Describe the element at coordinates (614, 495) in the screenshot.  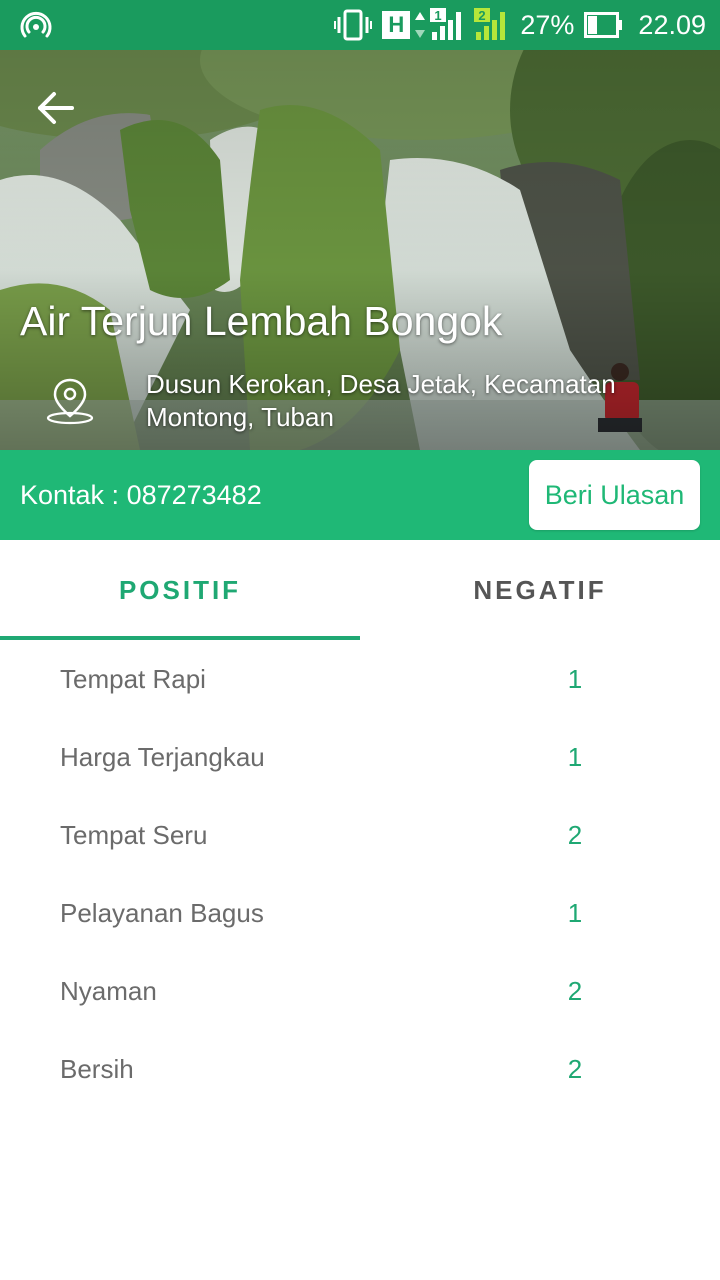
I see `give-review-button: Beri Ulasan` at that location.